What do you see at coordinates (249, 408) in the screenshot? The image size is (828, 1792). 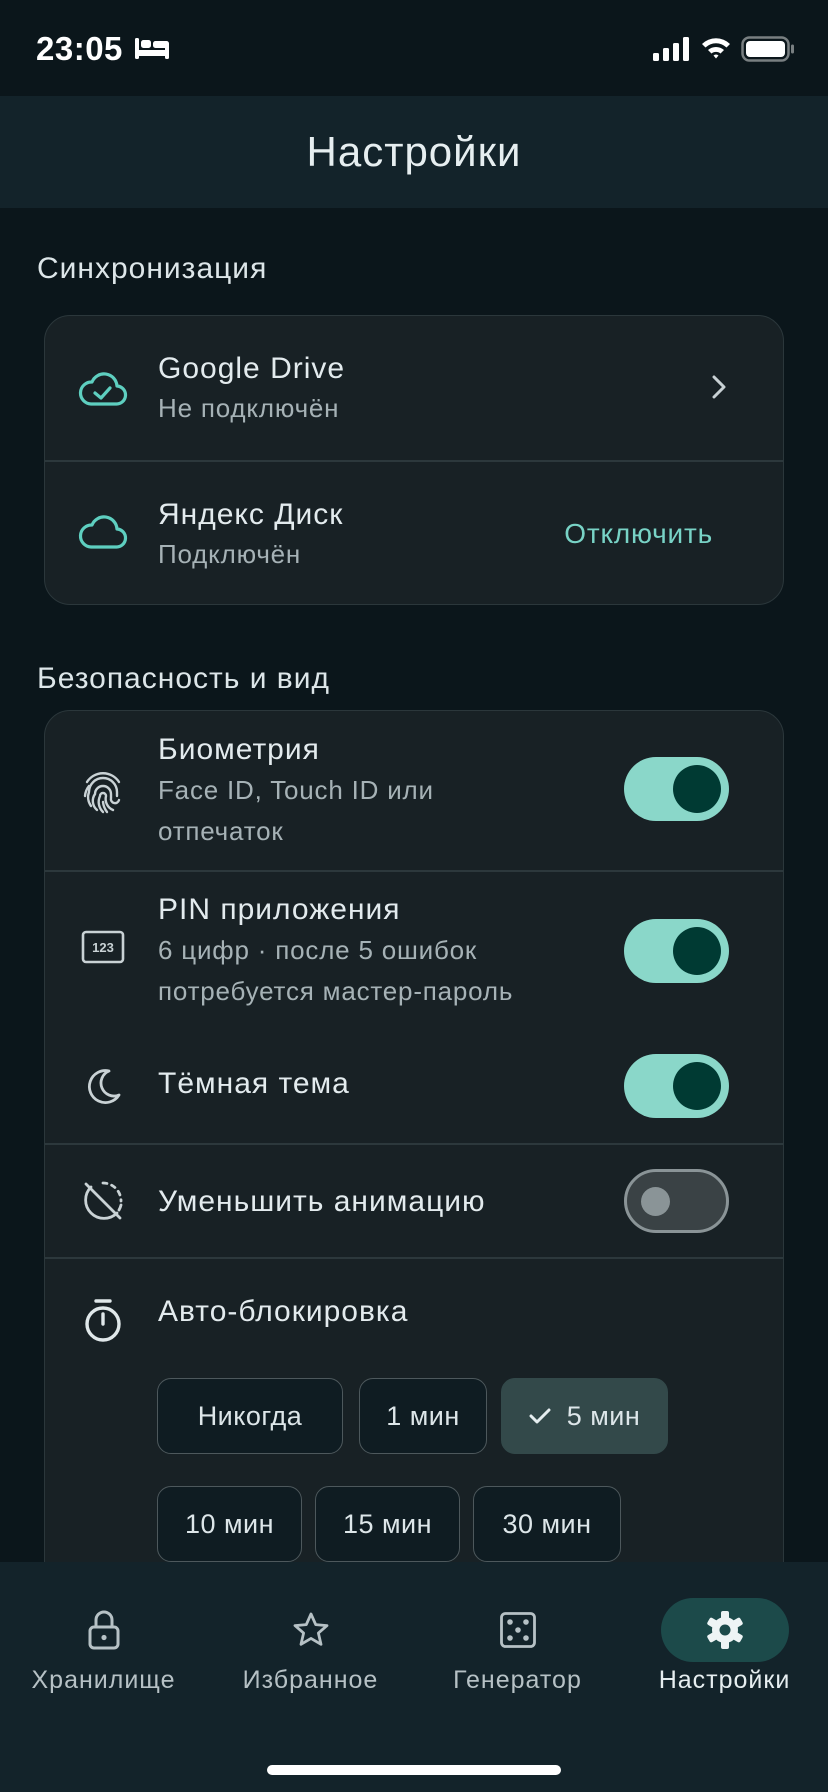 I see `google-drive-status: Не подключён` at bounding box center [249, 408].